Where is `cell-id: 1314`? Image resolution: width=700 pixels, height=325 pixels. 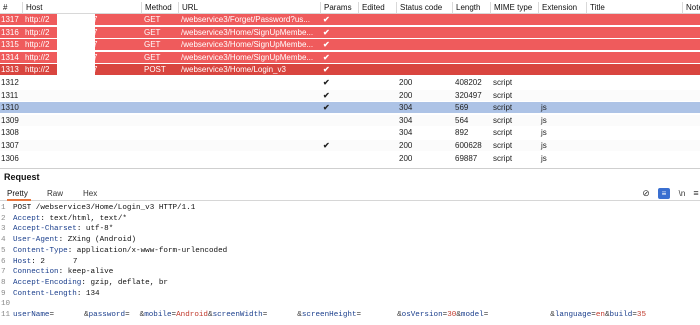
cell-id: 1314 is located at coordinates (10, 57).